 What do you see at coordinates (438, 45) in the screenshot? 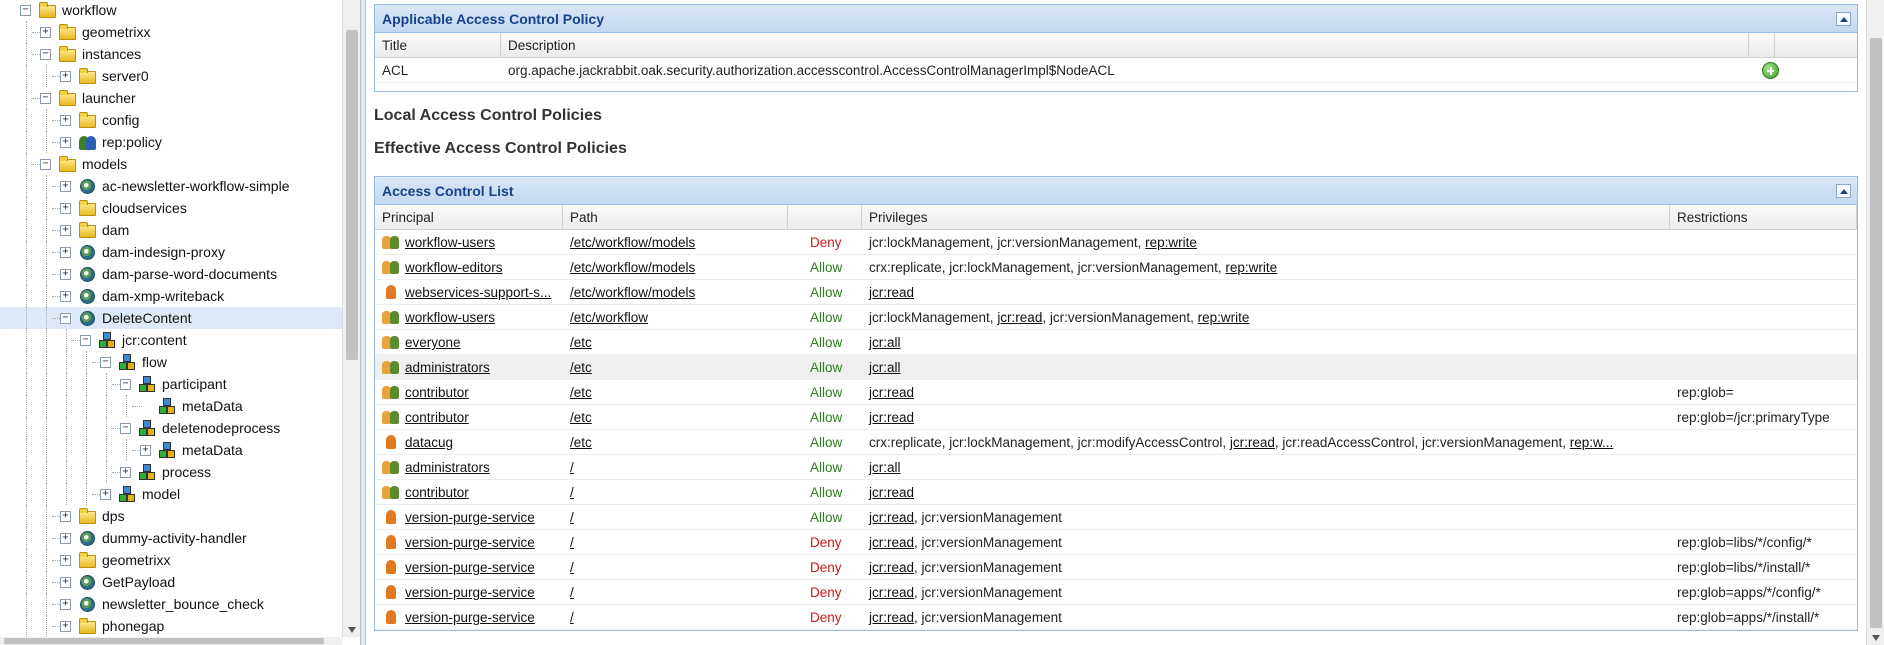
I see `column-header-title: Title` at bounding box center [438, 45].